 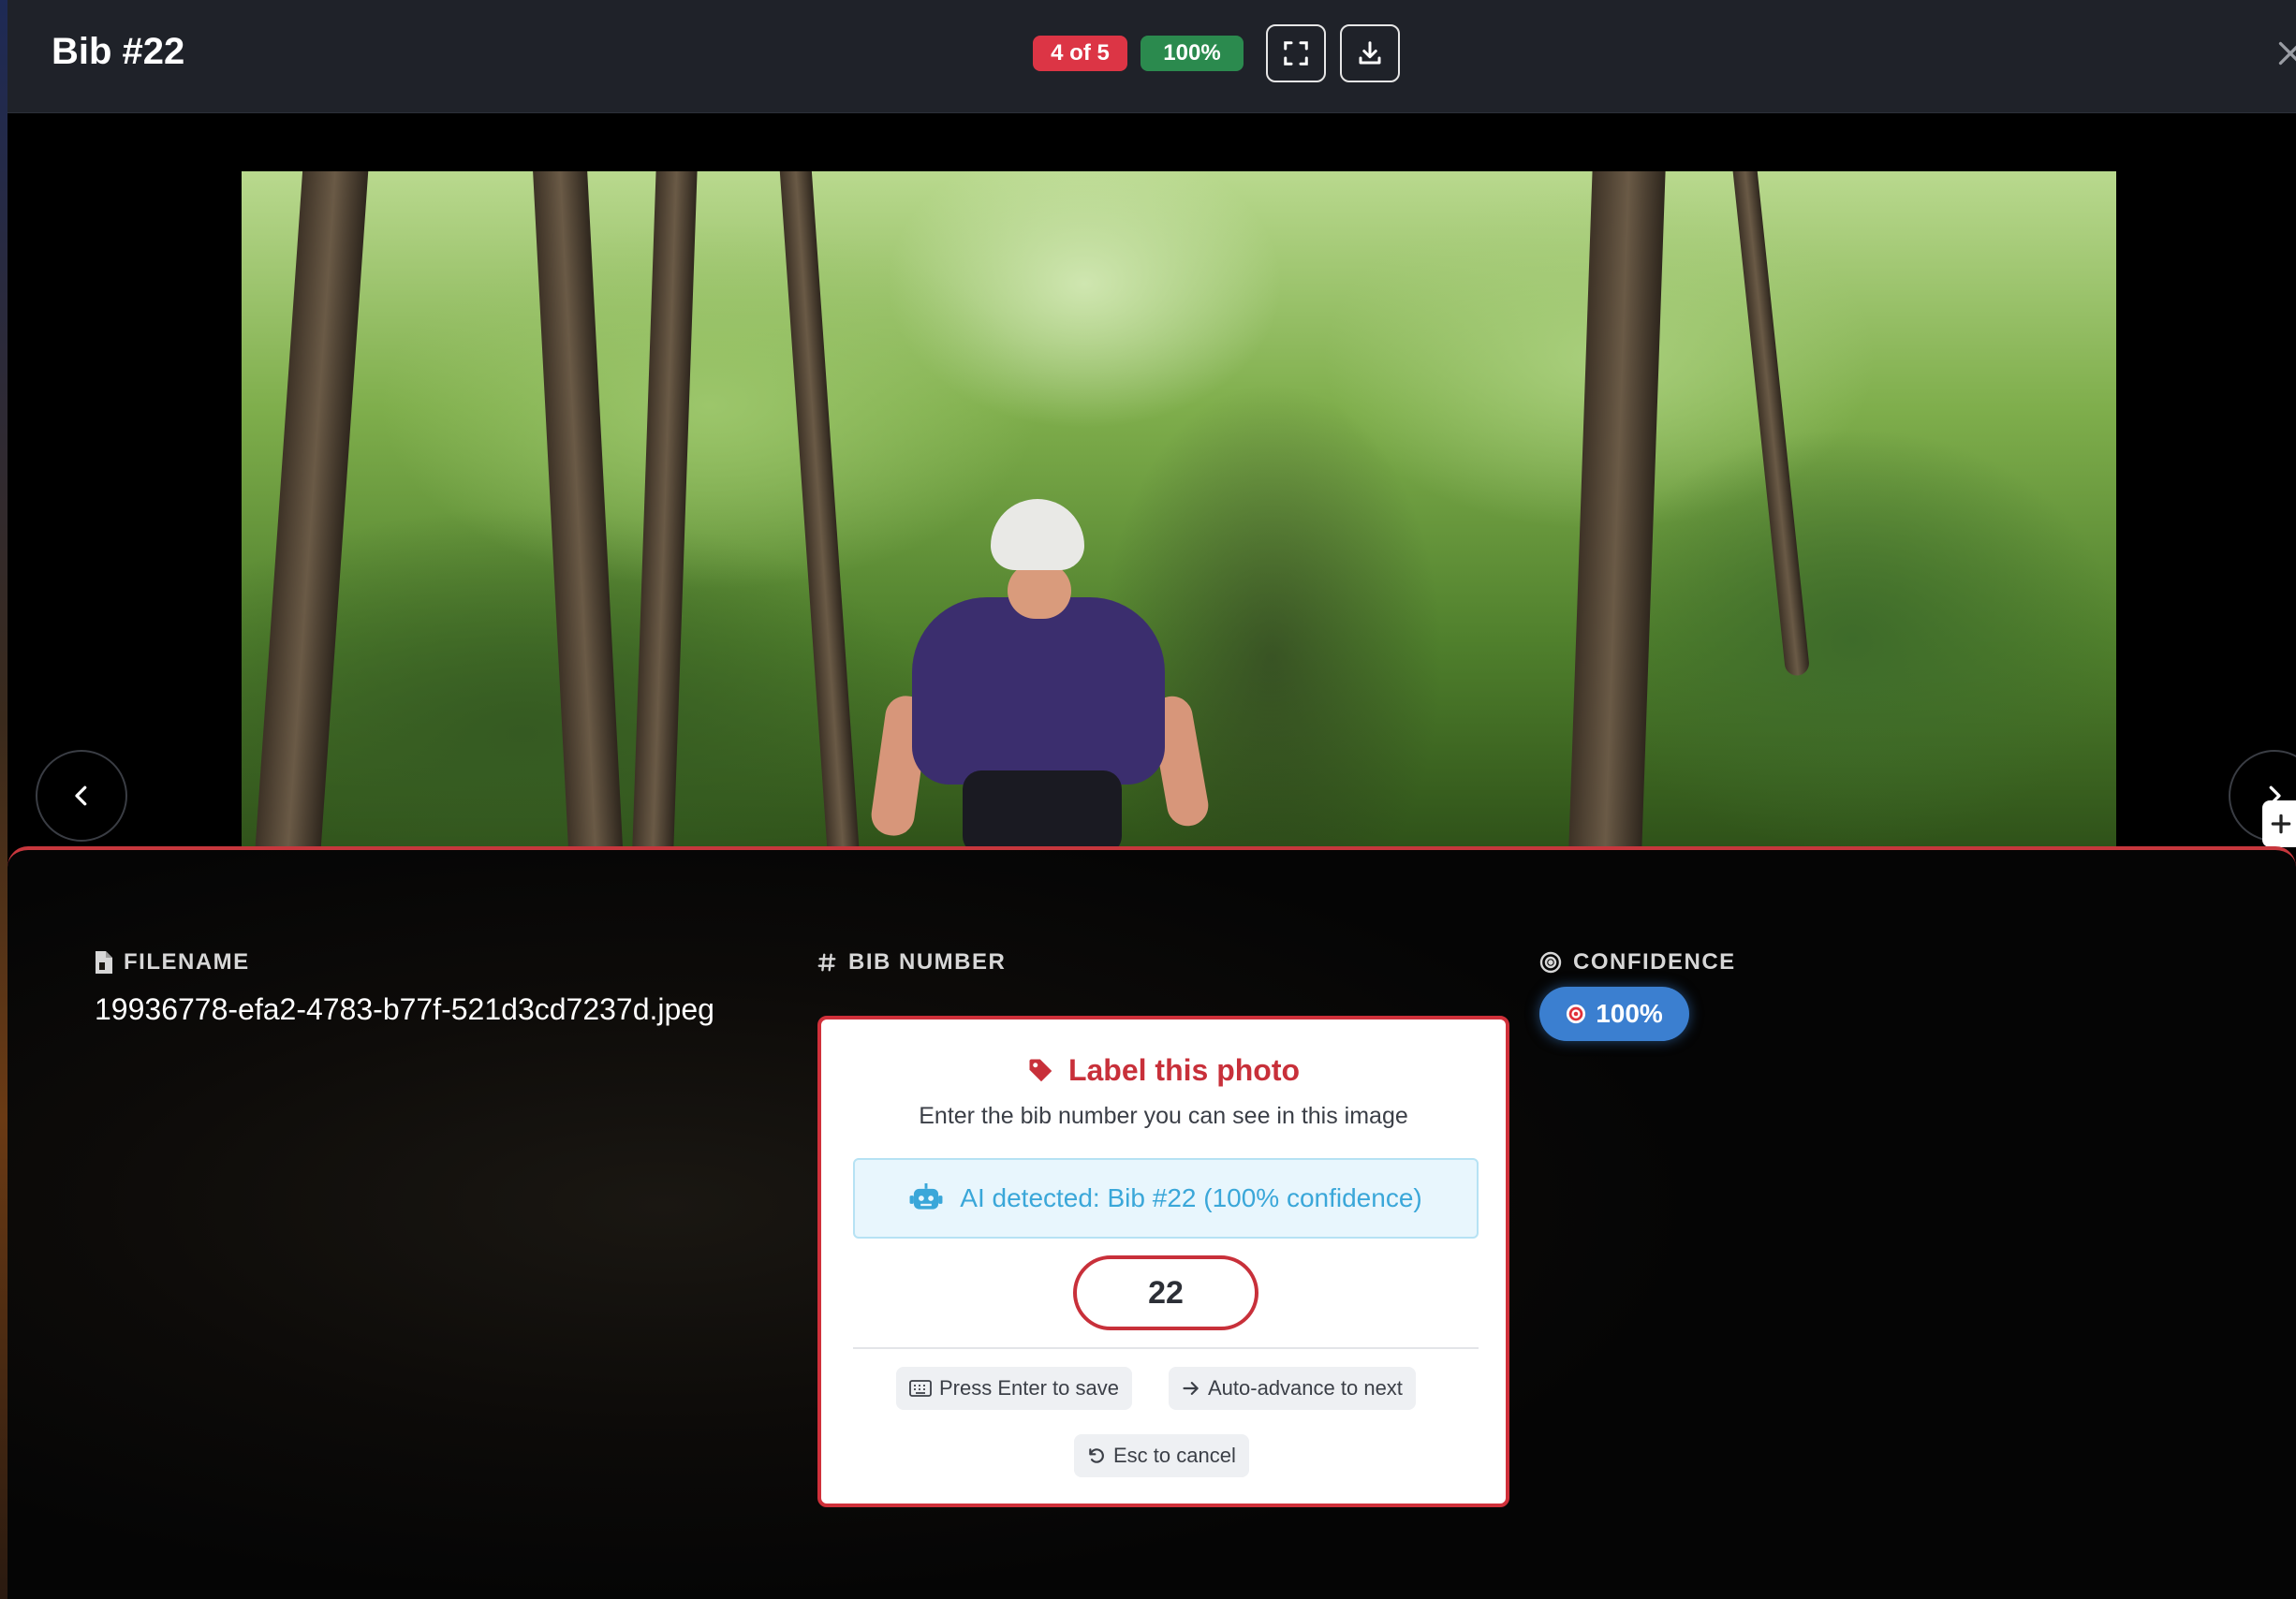 I want to click on auto-advance-hint: Auto-advance to next, so click(x=1292, y=1388).